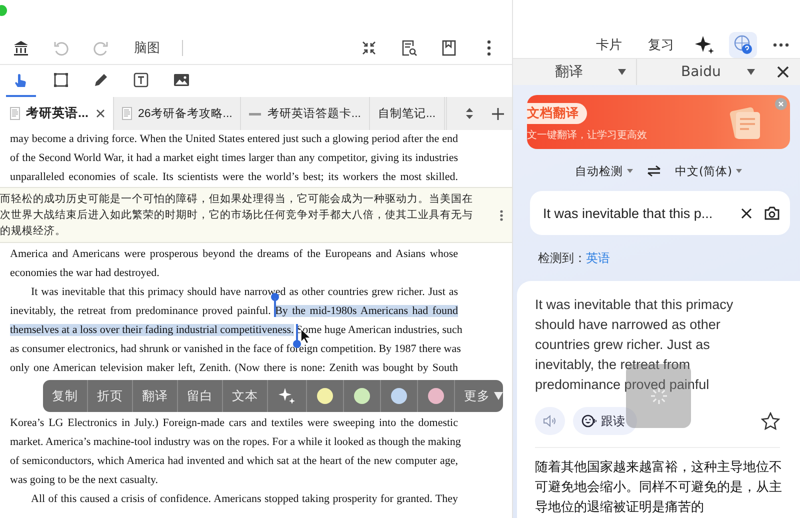 This screenshot has height=518, width=800. Describe the element at coordinates (152, 330) in the screenshot. I see `highlighted-text: themselves at a loss over their fading industrial competitiveness.` at that location.